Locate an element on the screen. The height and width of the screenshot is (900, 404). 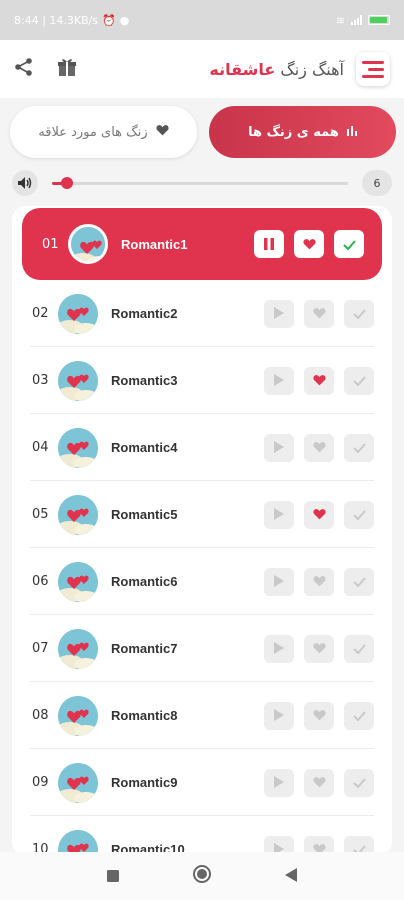
status-bar: 8:44 | 14.3KB/s ⏰ ● ≋ is located at coordinates (202, 20).